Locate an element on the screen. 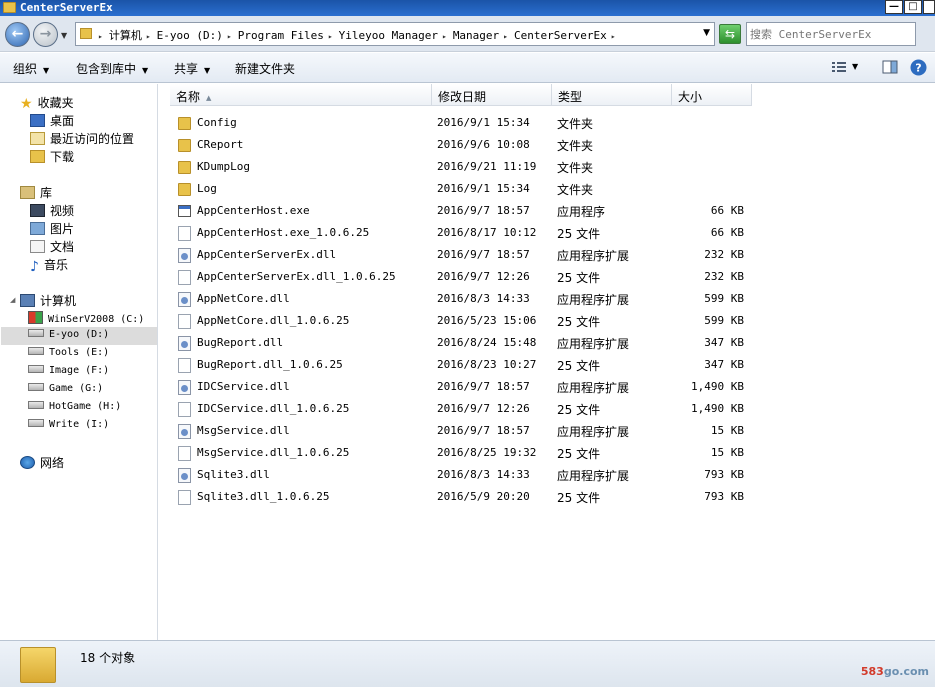  file-size: 66 KB is located at coordinates (727, 232).